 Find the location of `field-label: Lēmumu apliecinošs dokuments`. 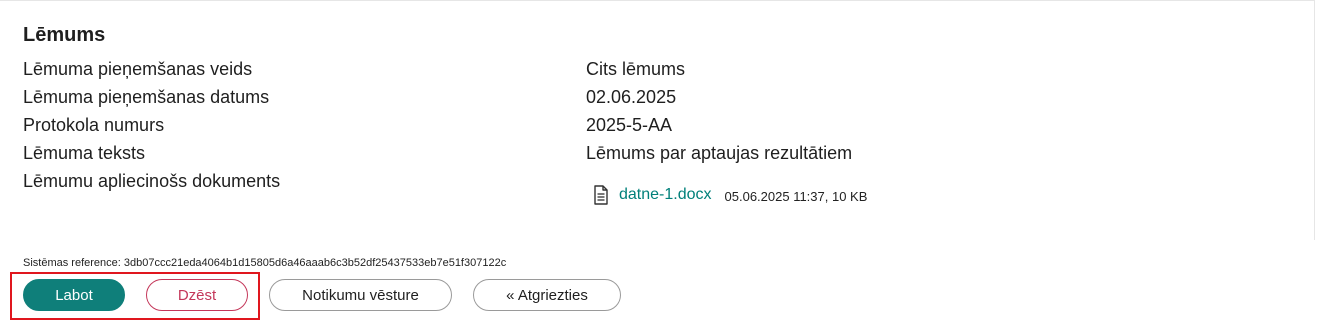

field-label: Lēmumu apliecinošs dokuments is located at coordinates (152, 181).